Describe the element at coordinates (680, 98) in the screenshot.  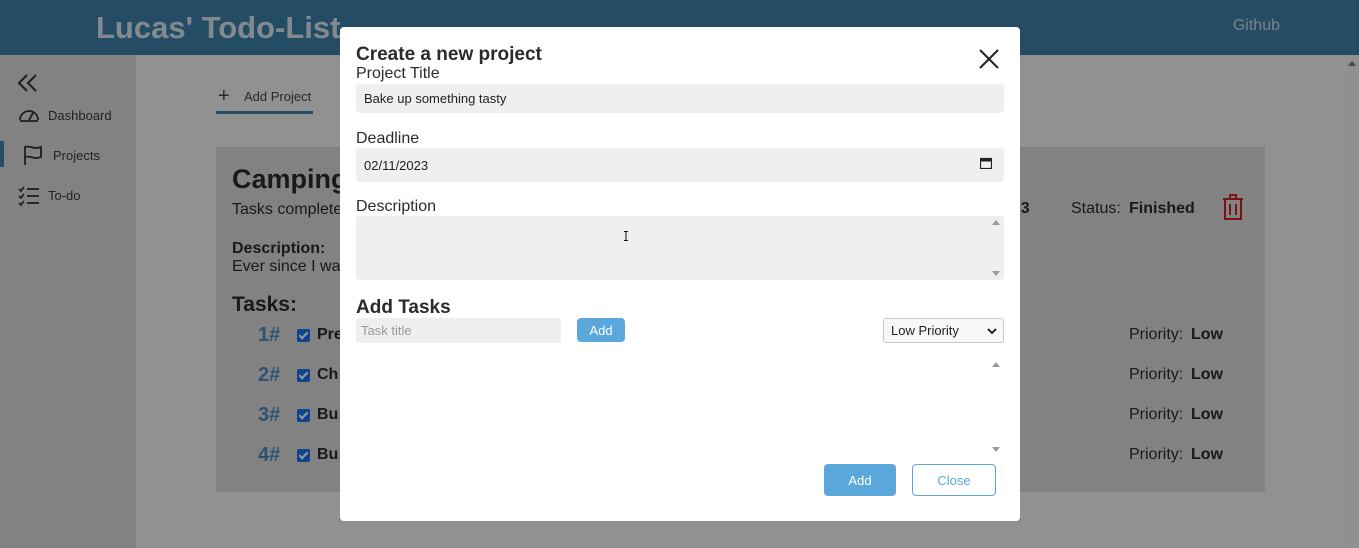
I see `project-title-input: Bake up something tasty` at that location.